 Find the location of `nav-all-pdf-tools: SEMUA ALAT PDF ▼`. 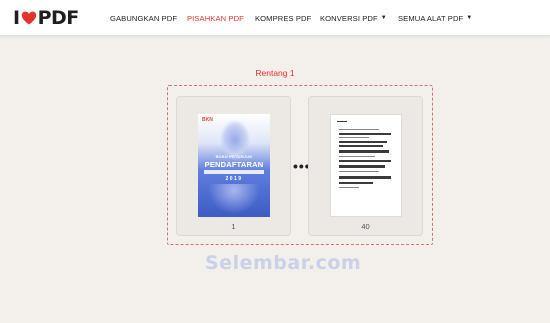

nav-all-pdf-tools: SEMUA ALAT PDF ▼ is located at coordinates (435, 18).